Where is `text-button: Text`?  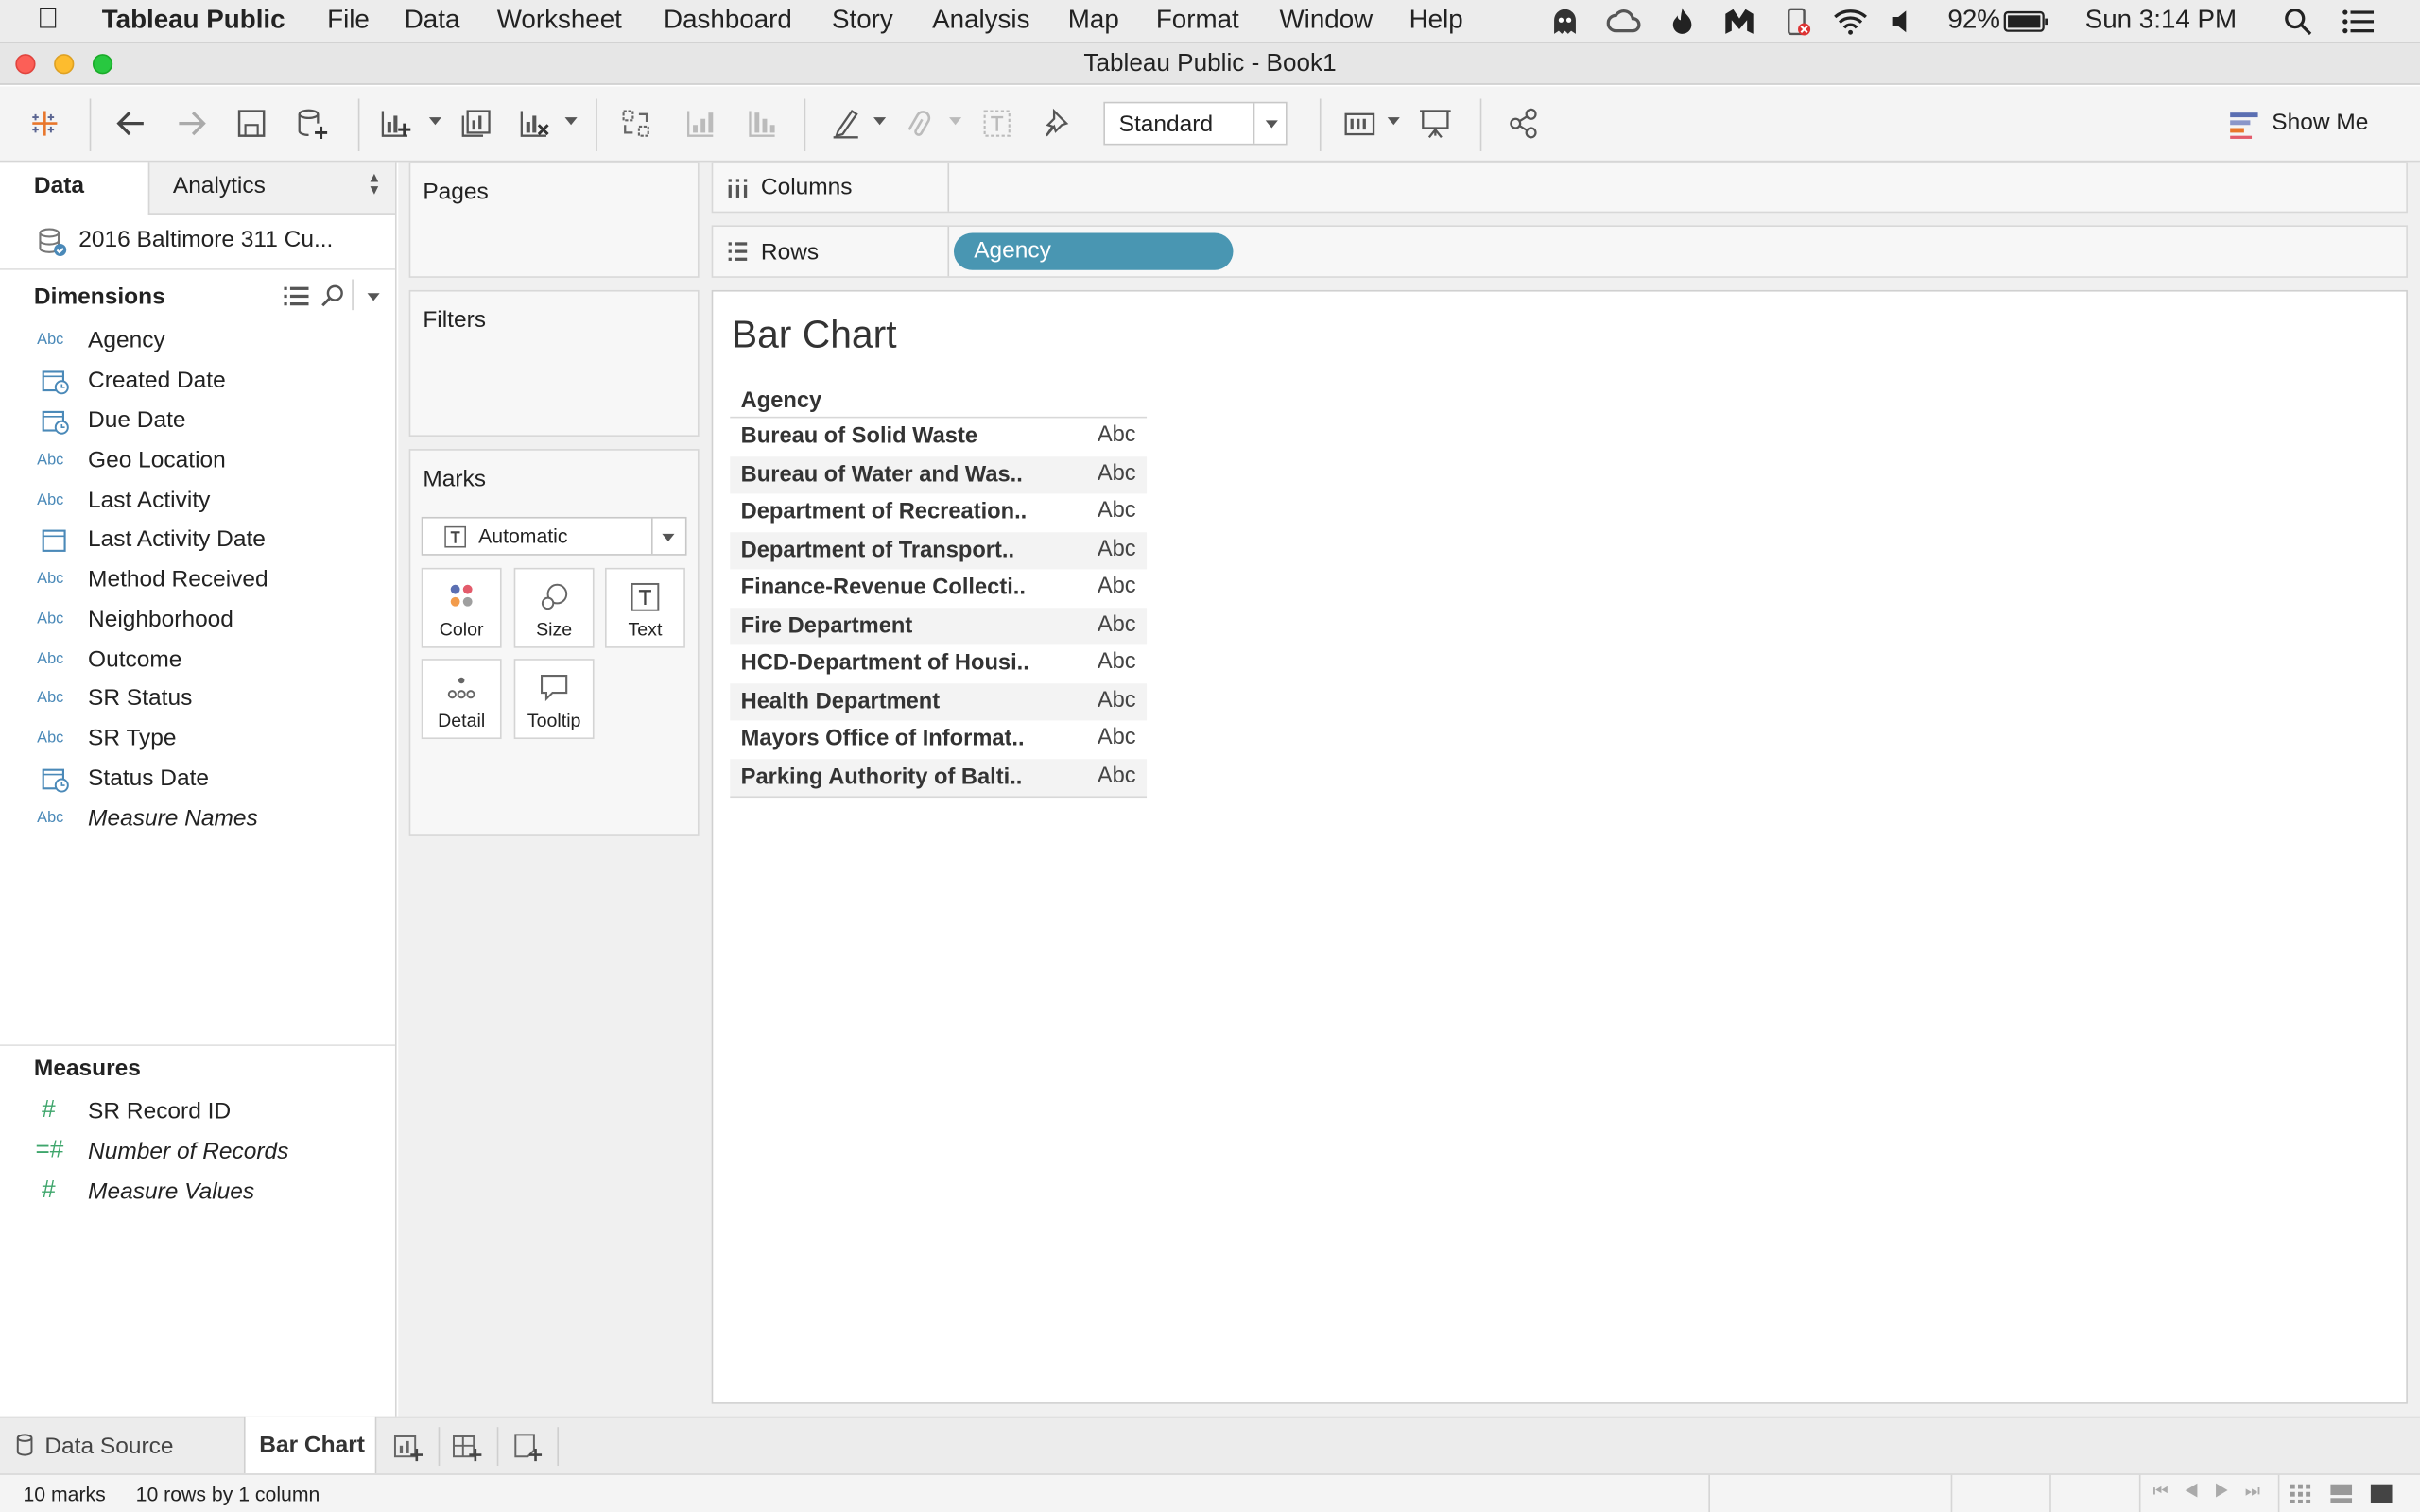 text-button: Text is located at coordinates (644, 607).